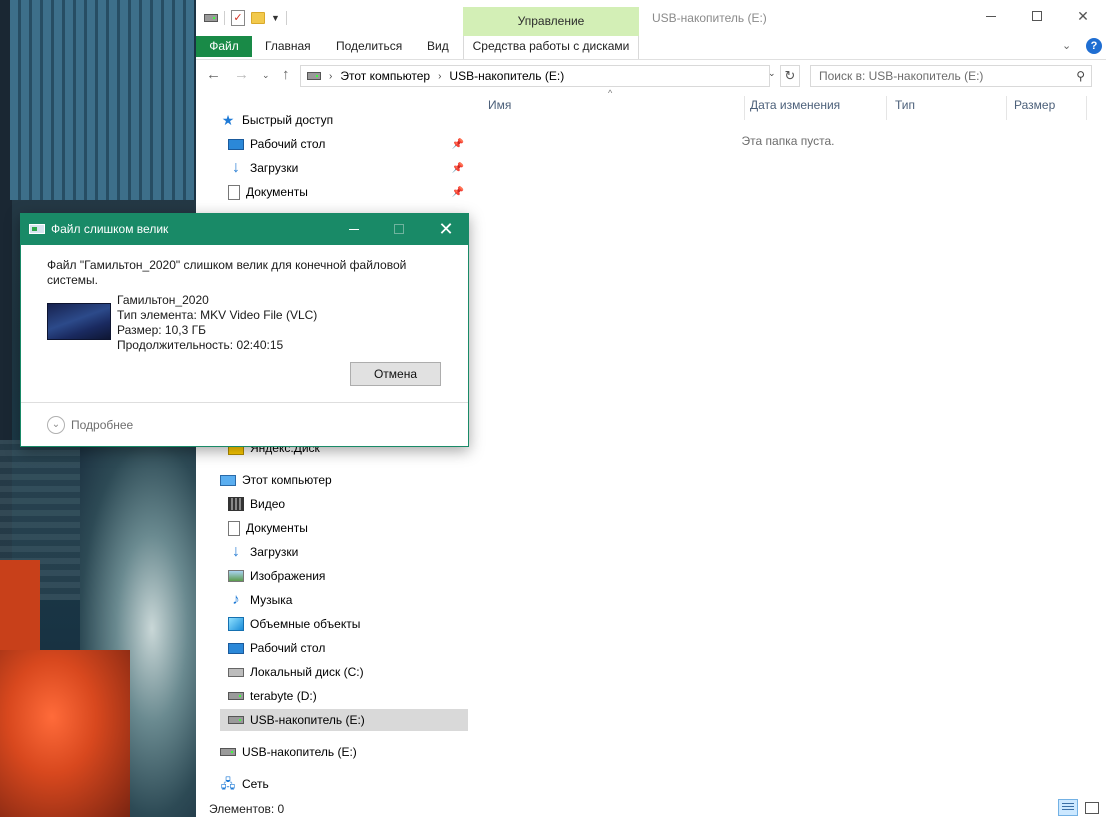  I want to click on nav-label: Документы, so click(277, 528).